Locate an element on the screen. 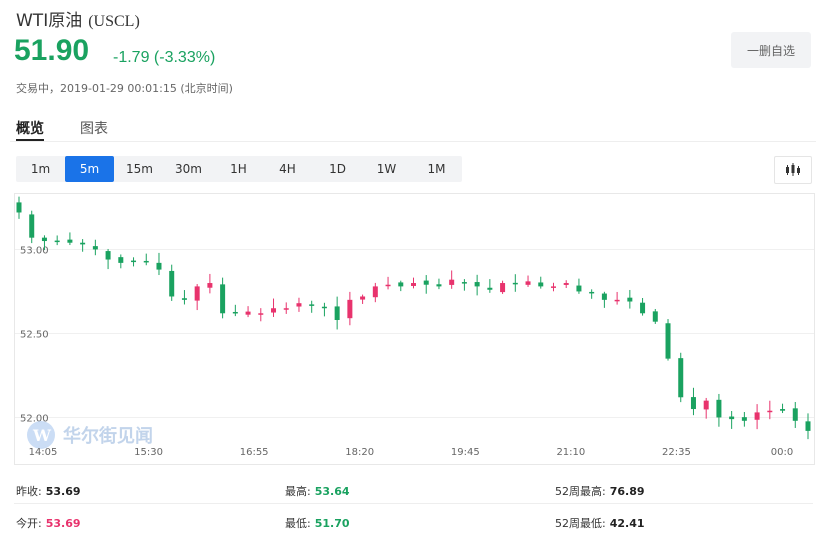  period-5m: 5m is located at coordinates (89, 169).